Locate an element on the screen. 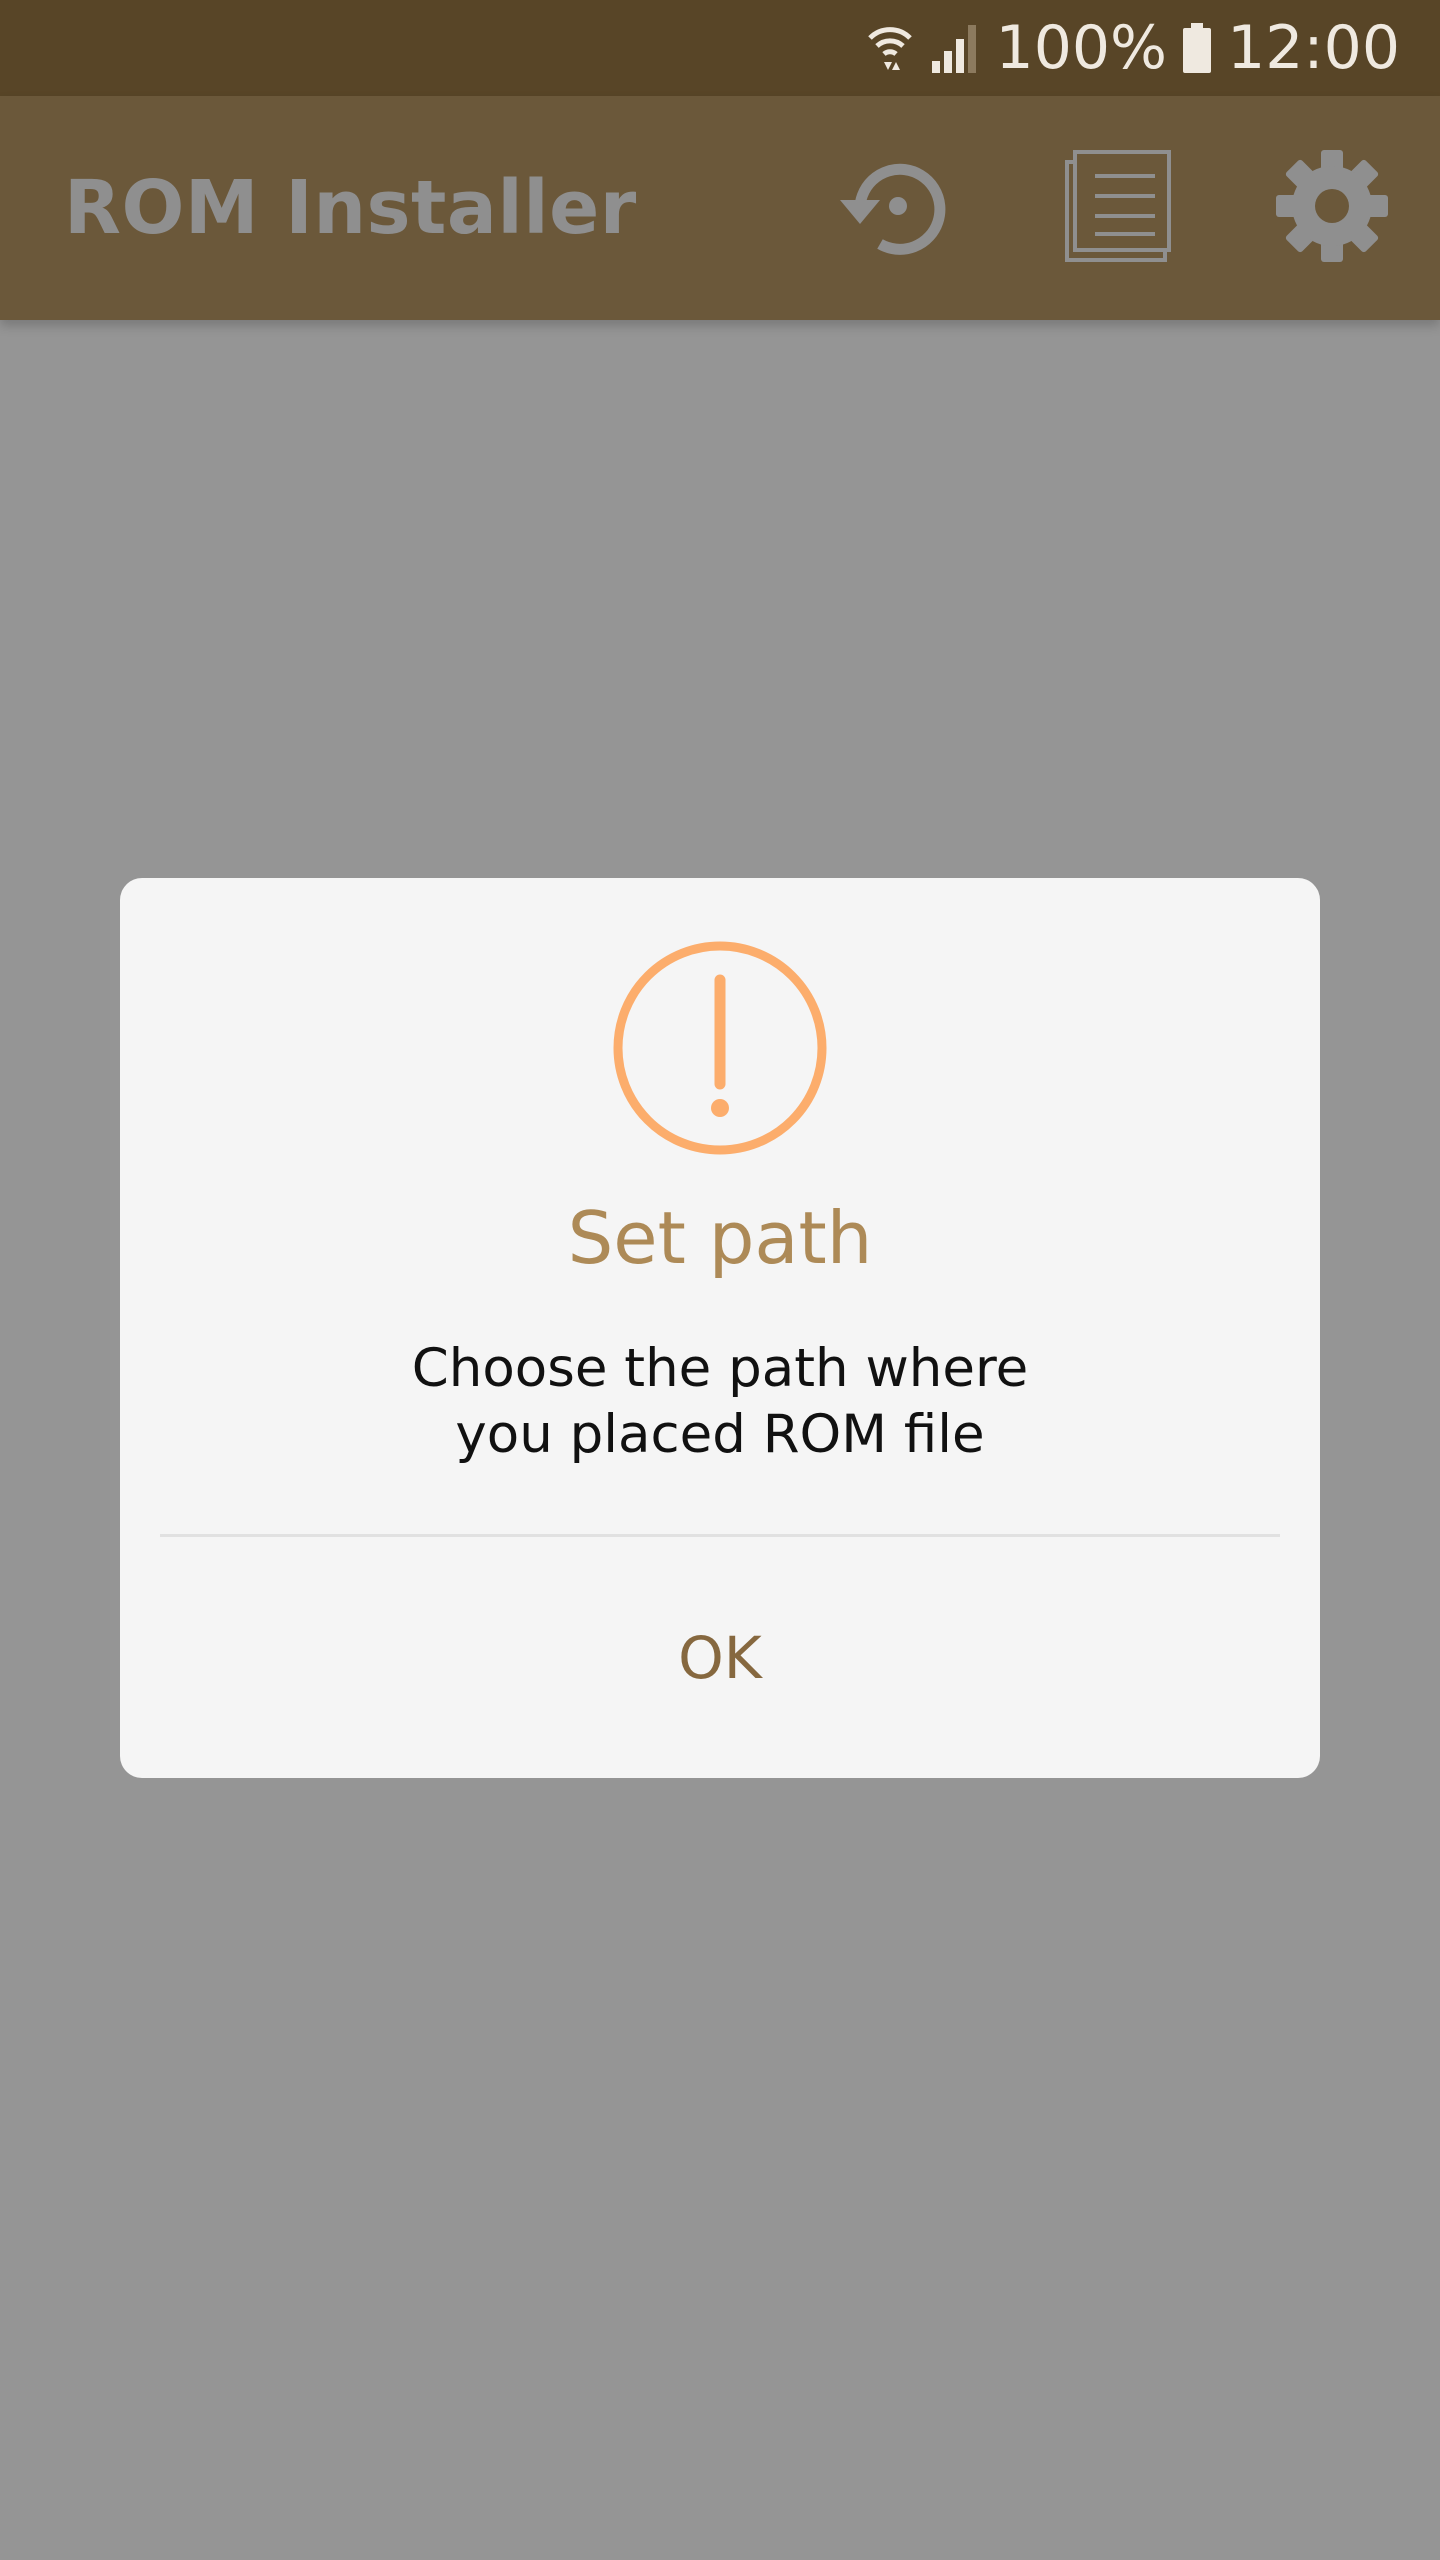 This screenshot has height=2560, width=1440. battery-percent: 100% is located at coordinates (1081, 48).